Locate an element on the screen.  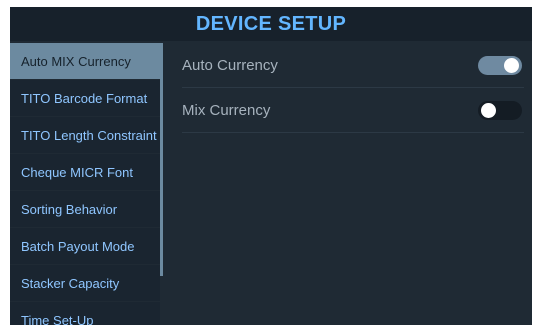
sidebar-item-tito-length-constraint: TITO Length Constraint is located at coordinates (85, 135).